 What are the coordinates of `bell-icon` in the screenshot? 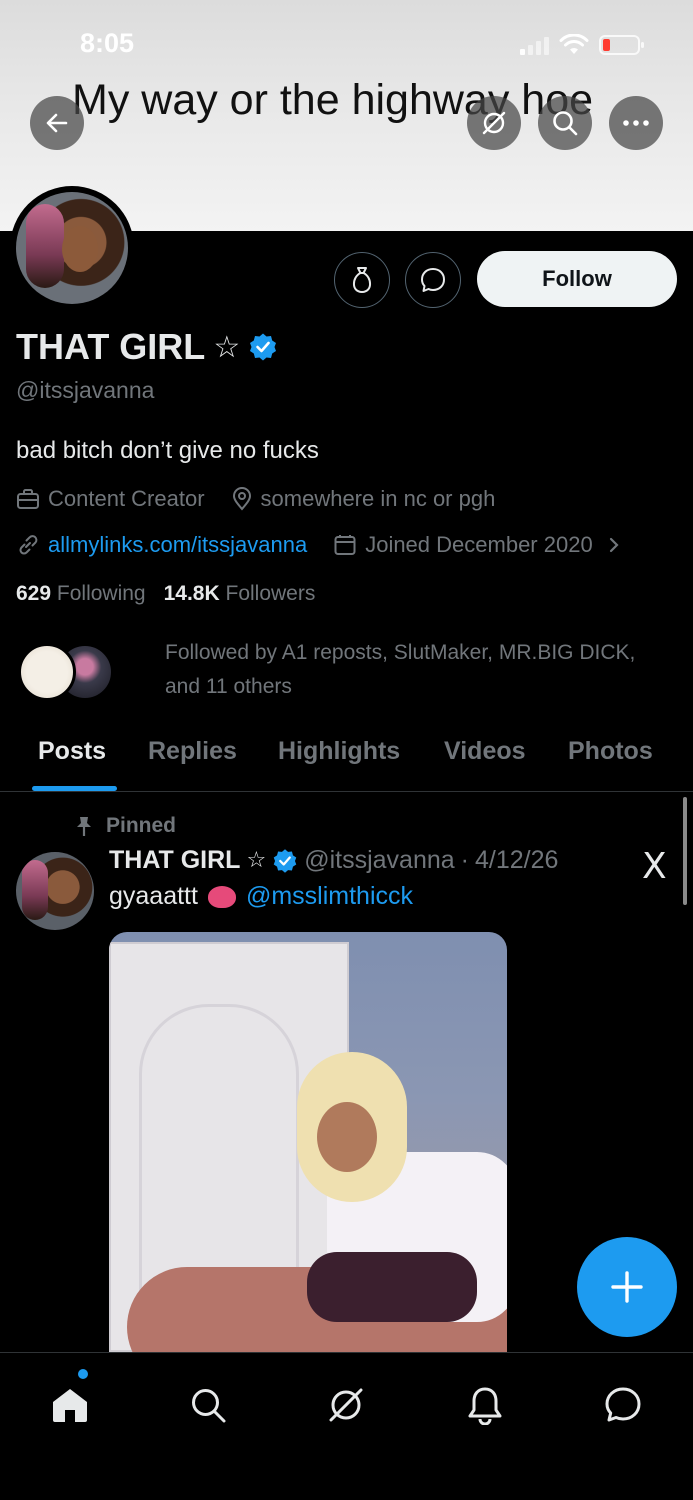 It's located at (485, 1406).